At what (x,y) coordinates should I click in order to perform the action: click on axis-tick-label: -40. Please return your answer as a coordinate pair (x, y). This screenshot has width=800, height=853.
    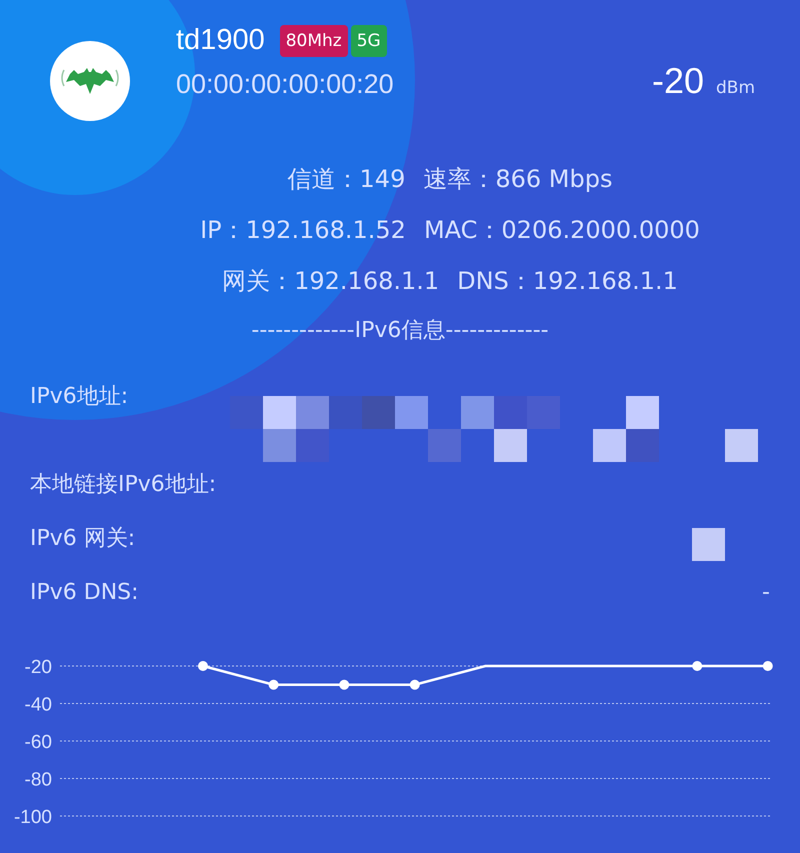
    Looking at the image, I should click on (38, 705).